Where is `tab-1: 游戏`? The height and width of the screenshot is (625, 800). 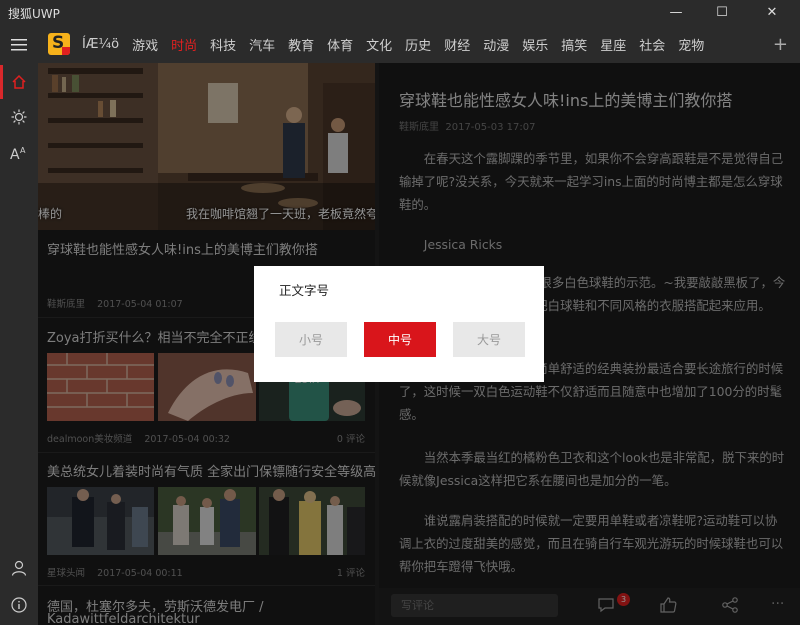
tab-1: 游戏 is located at coordinates (145, 44).